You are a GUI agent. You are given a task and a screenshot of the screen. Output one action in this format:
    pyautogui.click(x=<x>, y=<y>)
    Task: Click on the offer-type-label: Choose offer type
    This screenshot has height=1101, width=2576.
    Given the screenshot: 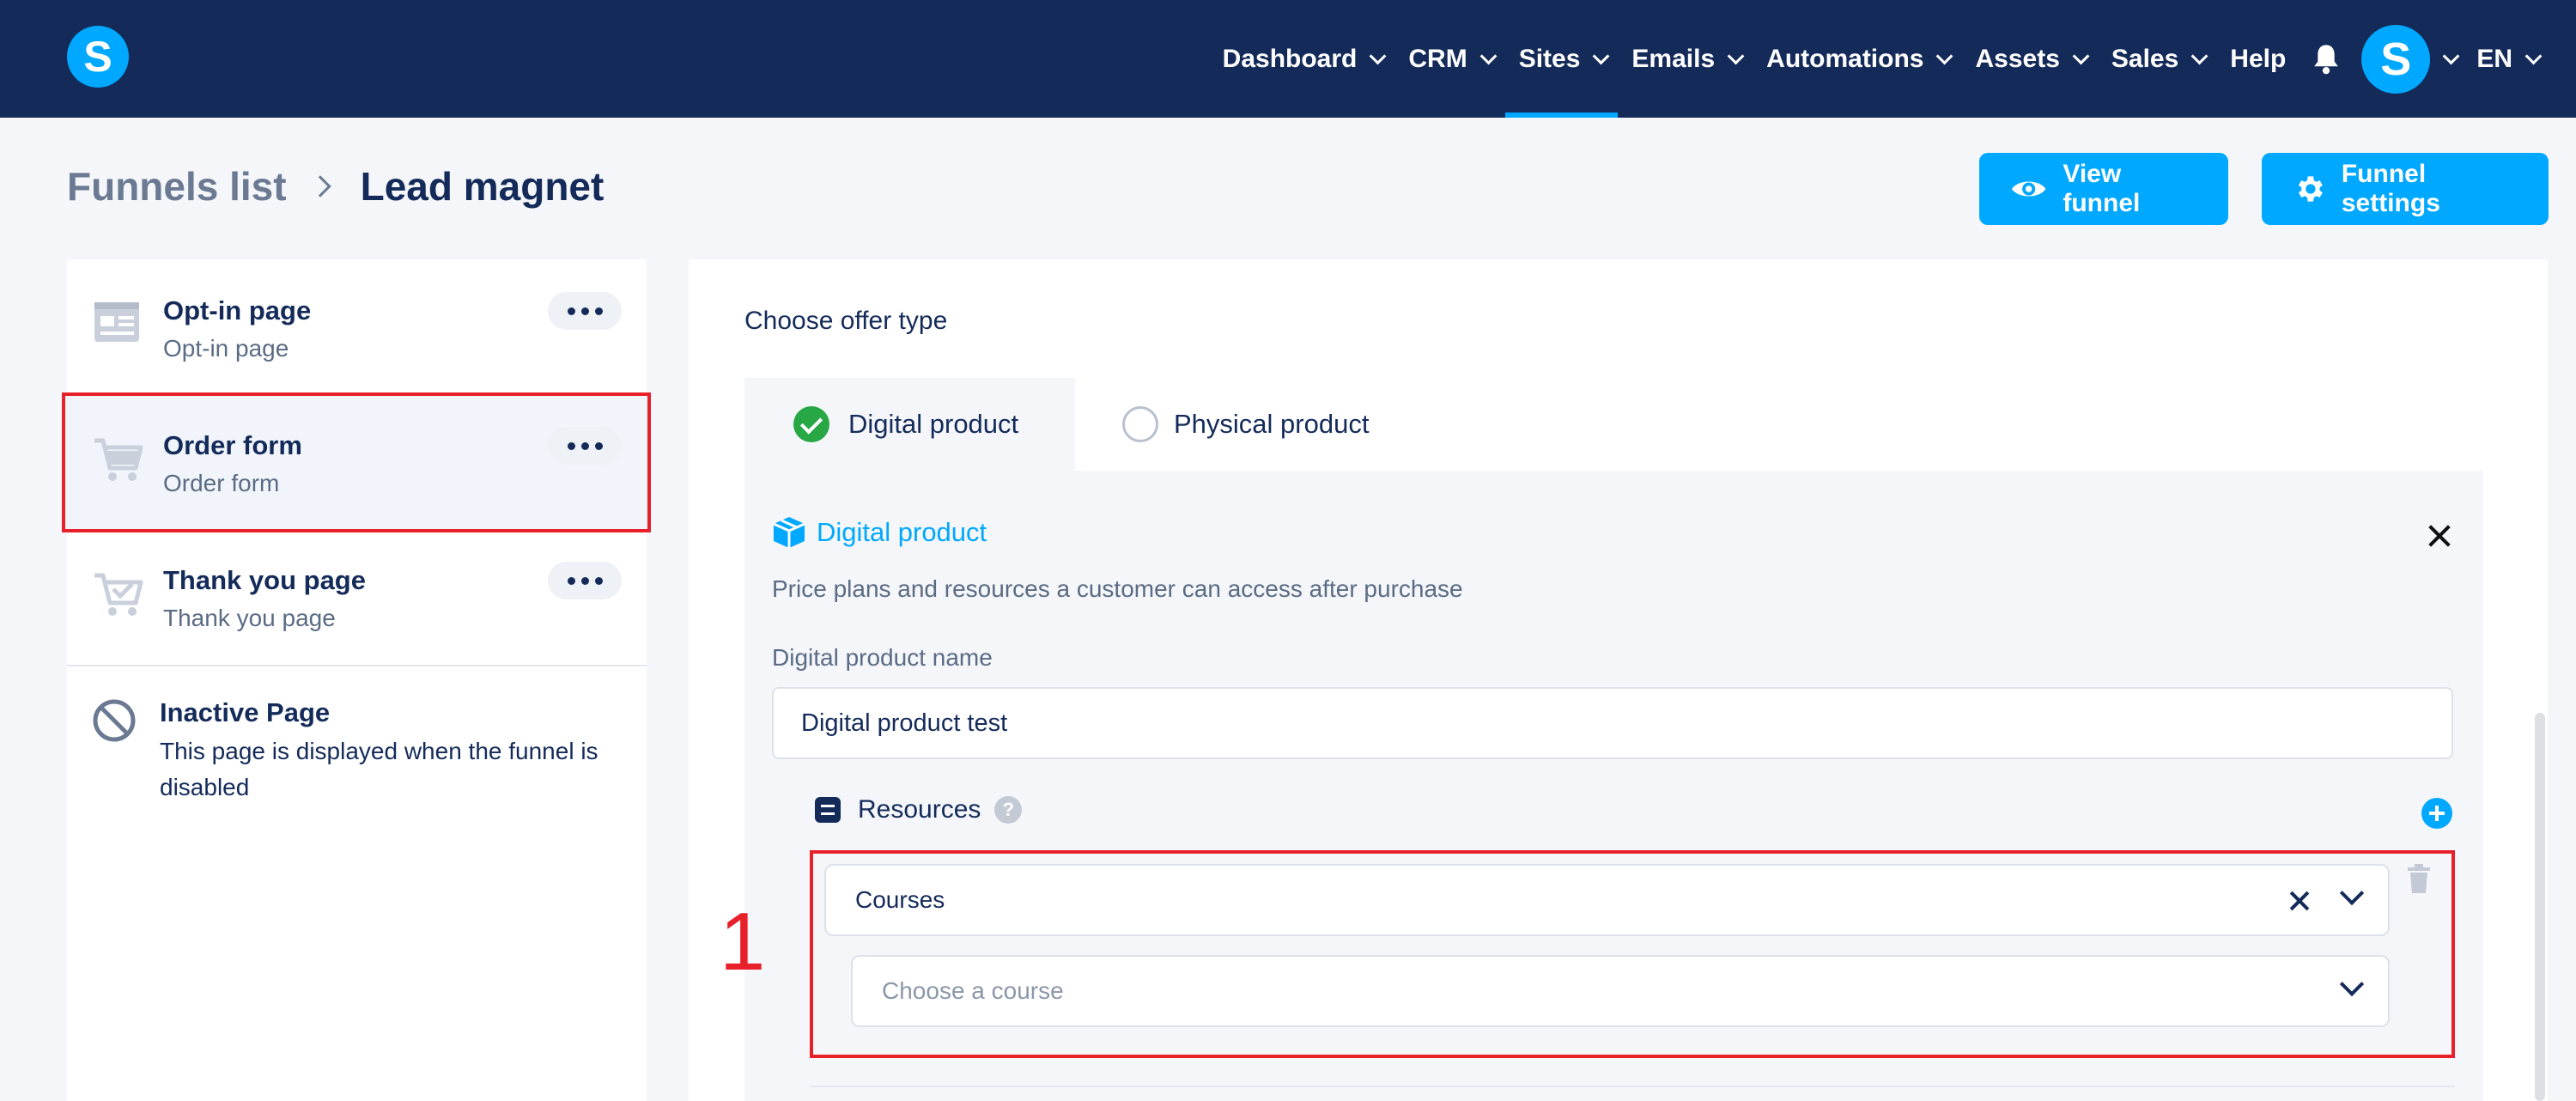 What is the action you would take?
    pyautogui.click(x=846, y=321)
    